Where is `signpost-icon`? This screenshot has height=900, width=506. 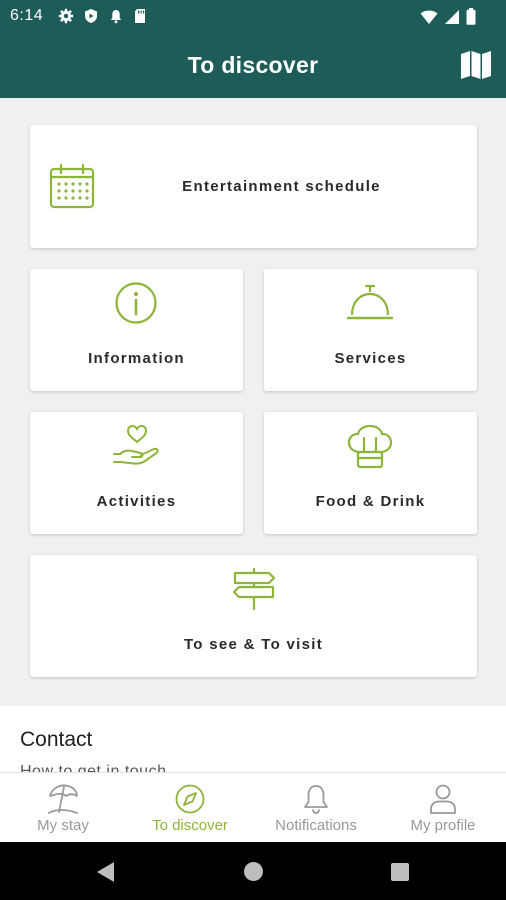 signpost-icon is located at coordinates (254, 589).